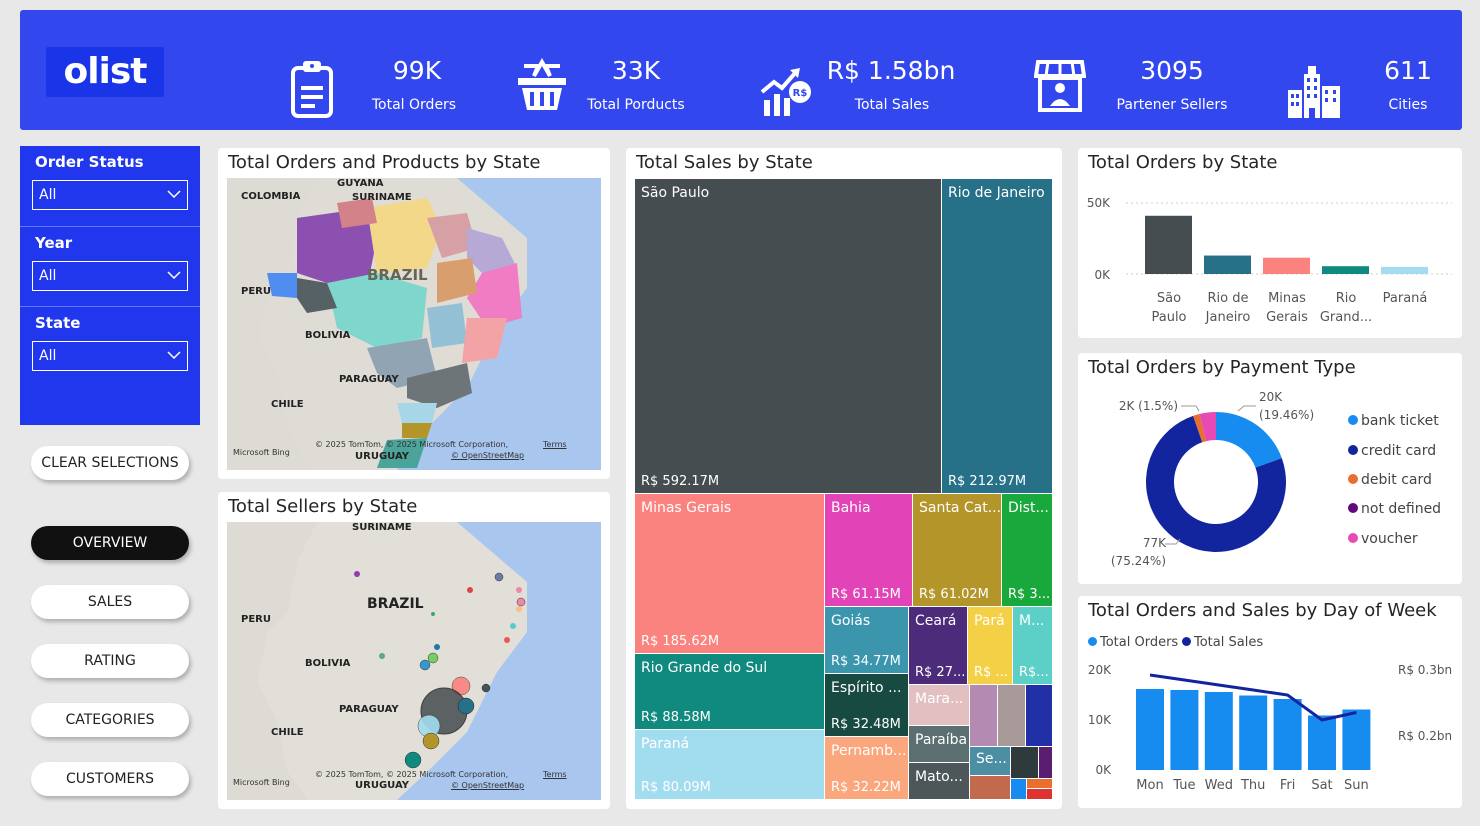  I want to click on tile-bahia: Bahia R$ 61.15M, so click(868, 550).